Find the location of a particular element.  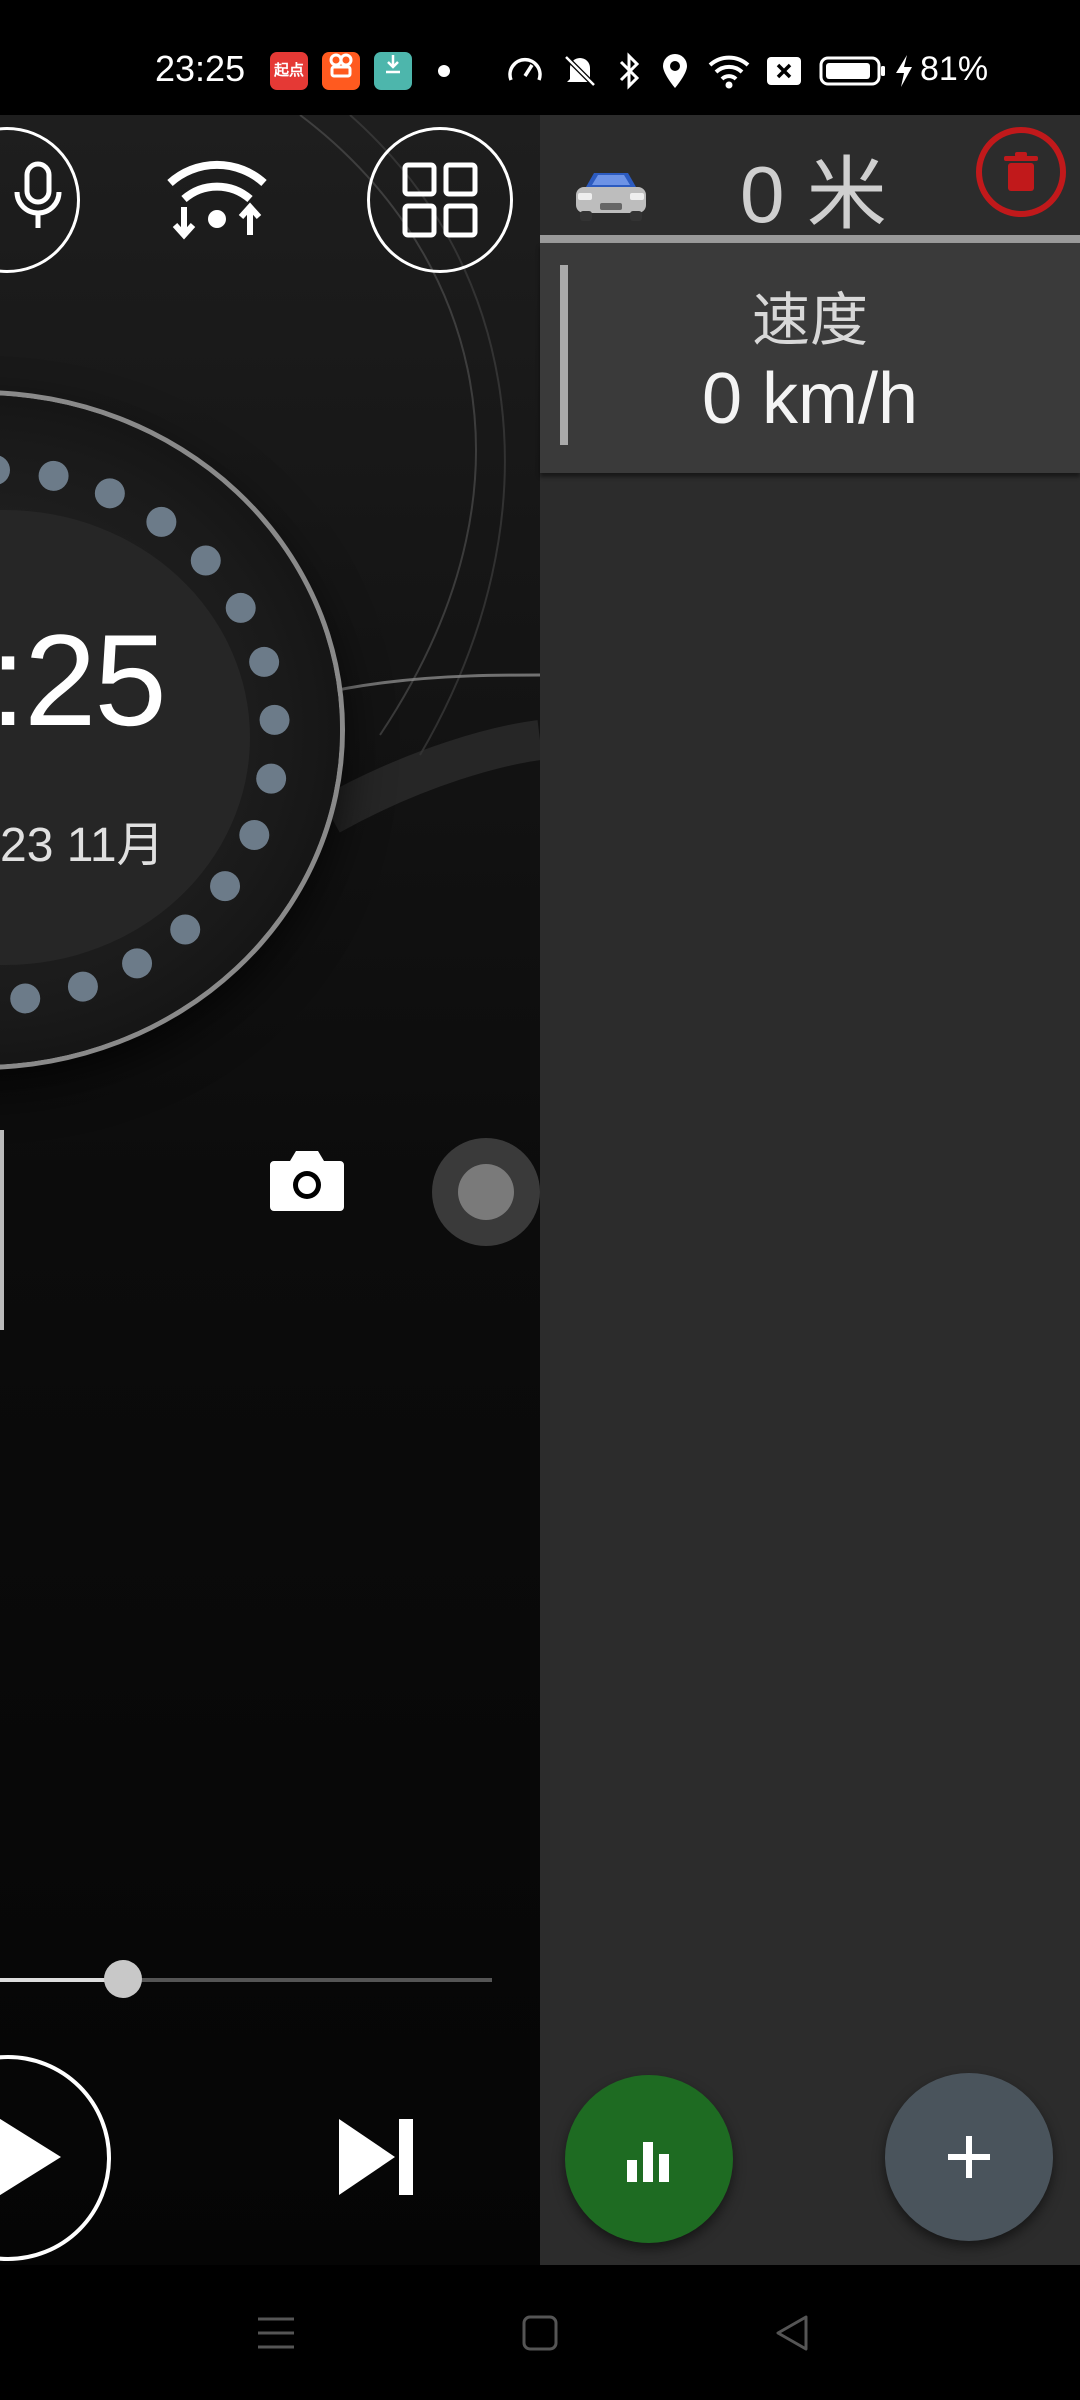

clock-time: :25 is located at coordinates (83, 680).